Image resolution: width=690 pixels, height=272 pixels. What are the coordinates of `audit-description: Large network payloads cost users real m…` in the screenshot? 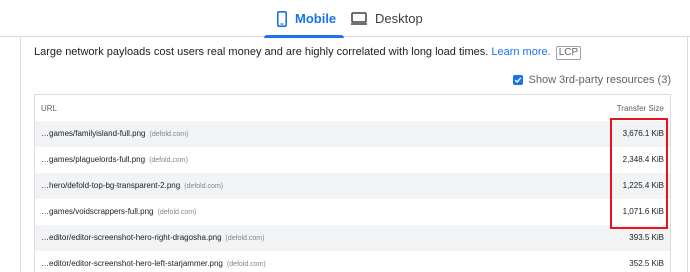 It's located at (308, 53).